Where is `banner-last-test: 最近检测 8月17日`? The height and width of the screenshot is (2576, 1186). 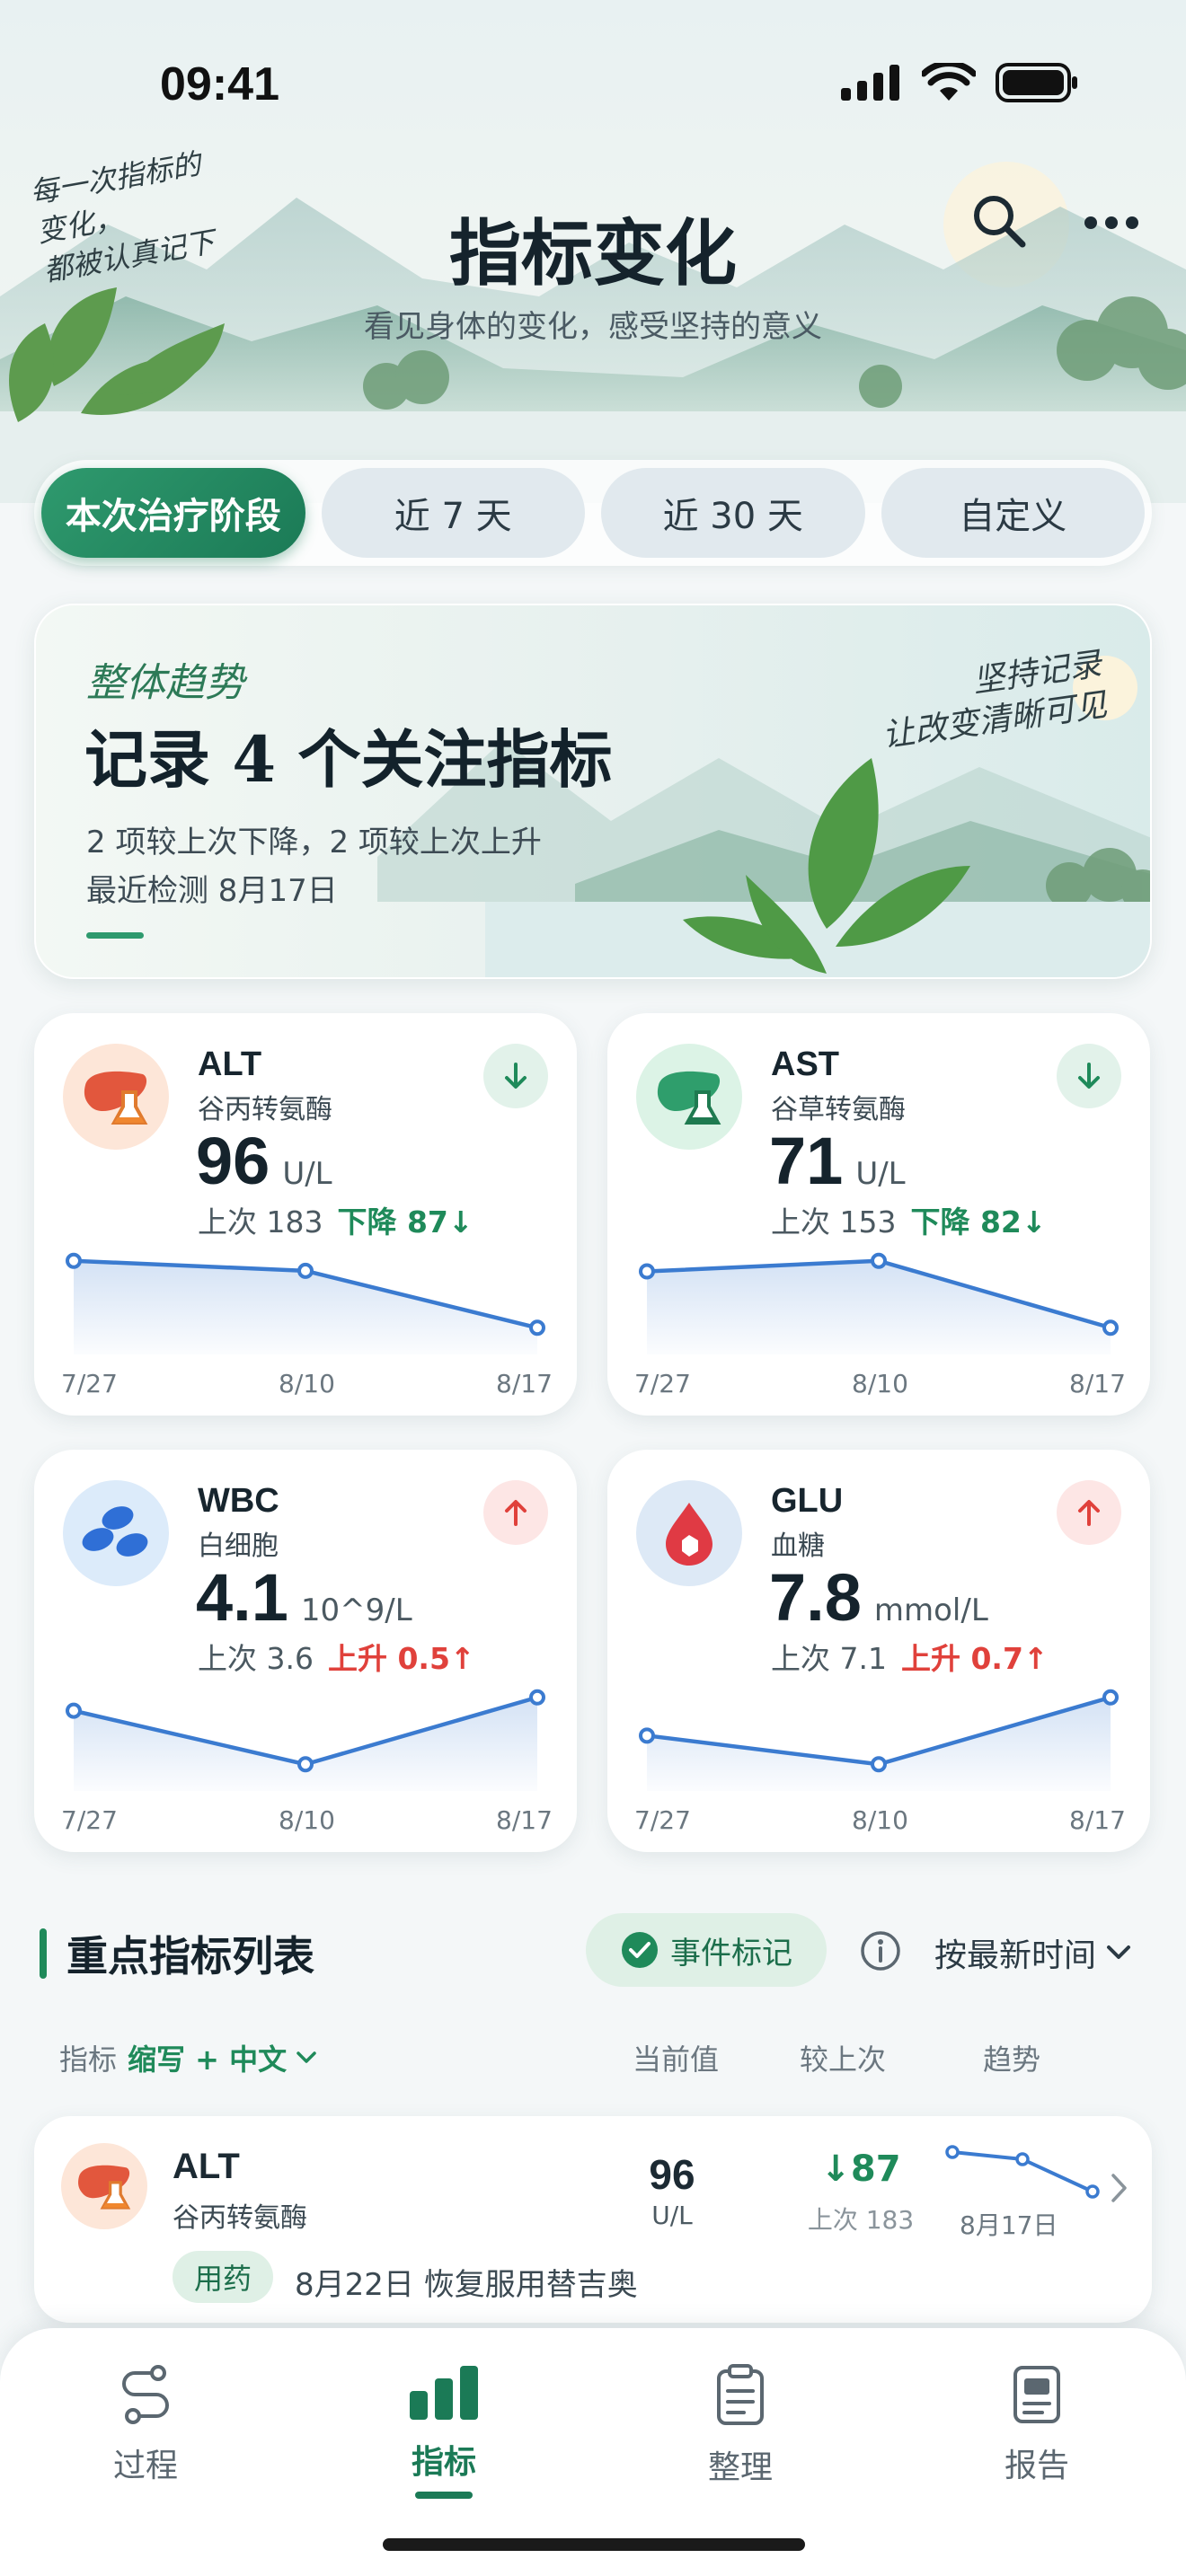 banner-last-test: 最近检测 8月17日 is located at coordinates (212, 891).